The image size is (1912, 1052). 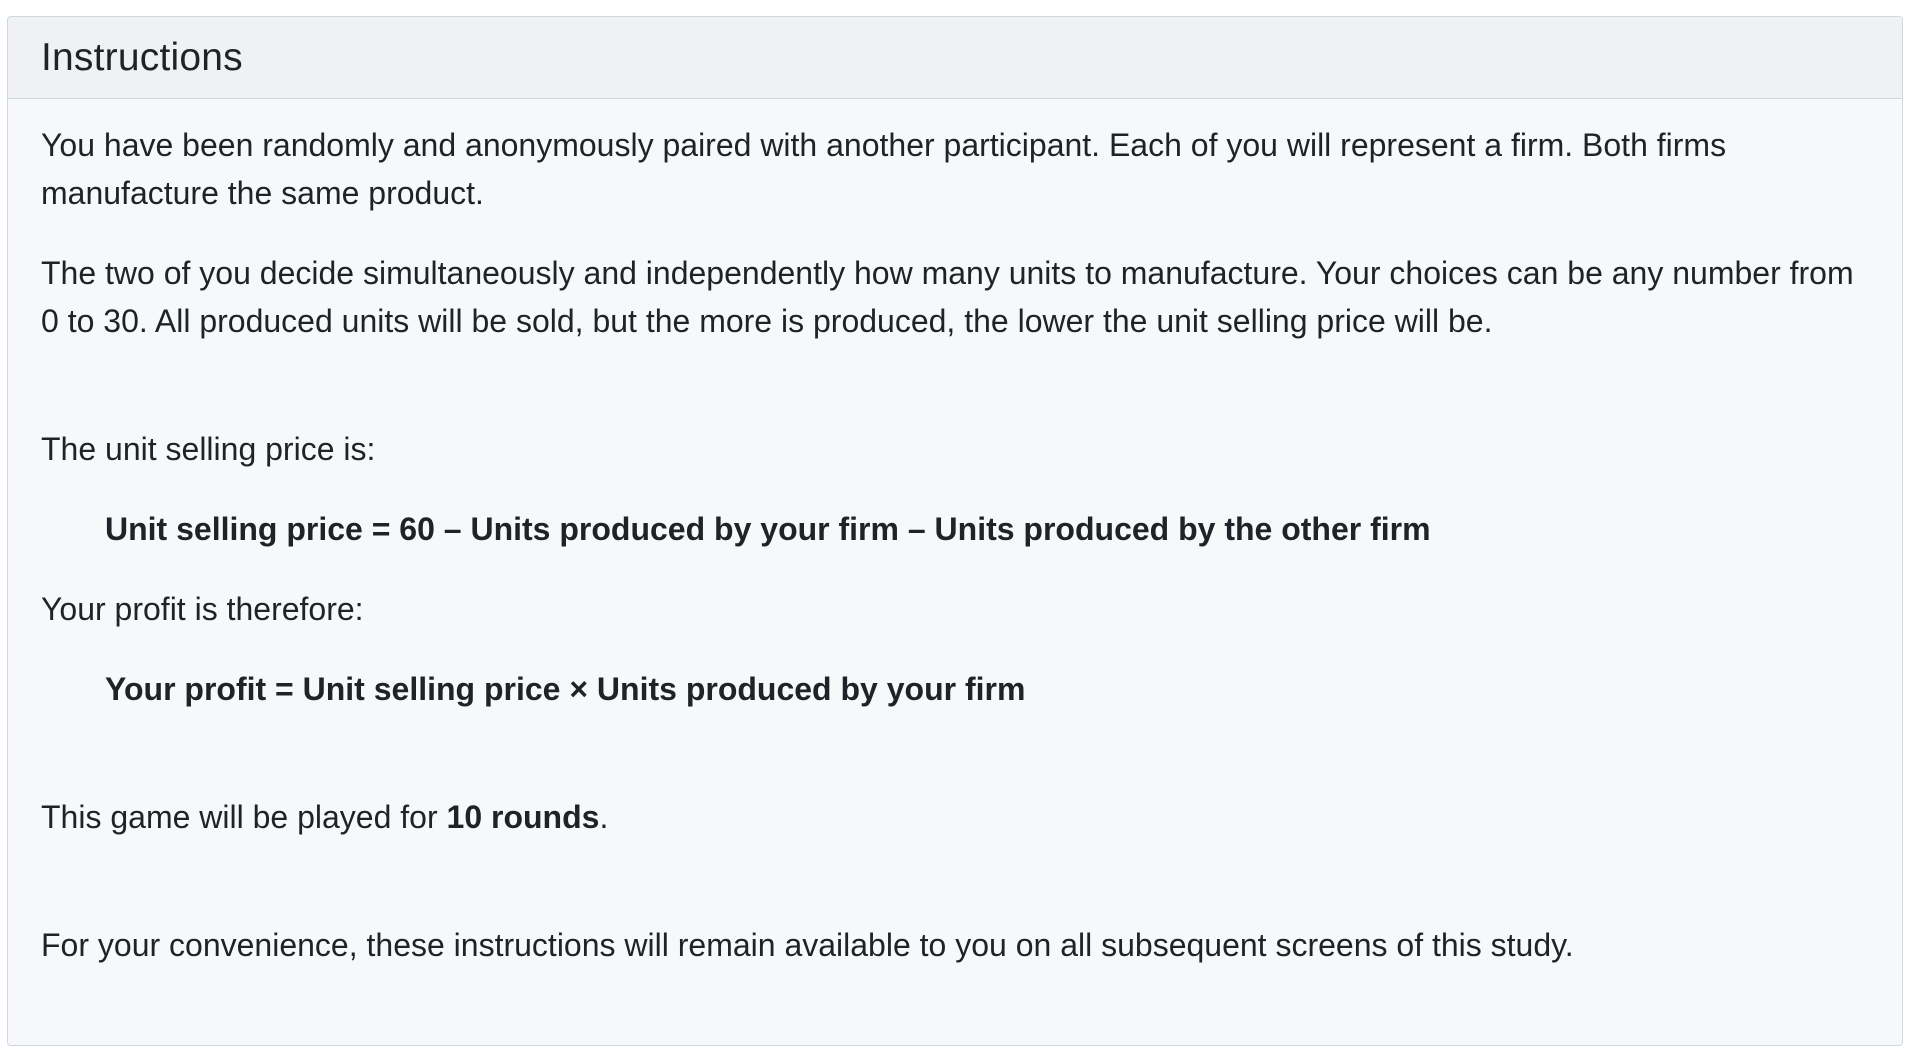 I want to click on rounds-prefix: This game will be played for, so click(x=244, y=817).